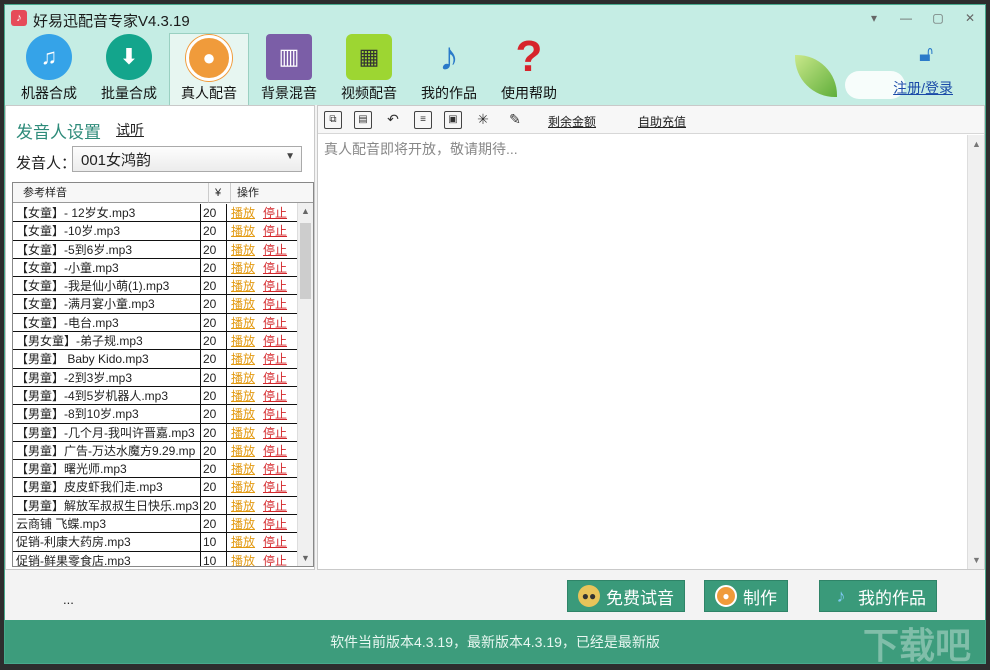 Image resolution: width=990 pixels, height=670 pixels. What do you see at coordinates (305, 384) in the screenshot?
I see `scrollbar: ▲ ▼` at bounding box center [305, 384].